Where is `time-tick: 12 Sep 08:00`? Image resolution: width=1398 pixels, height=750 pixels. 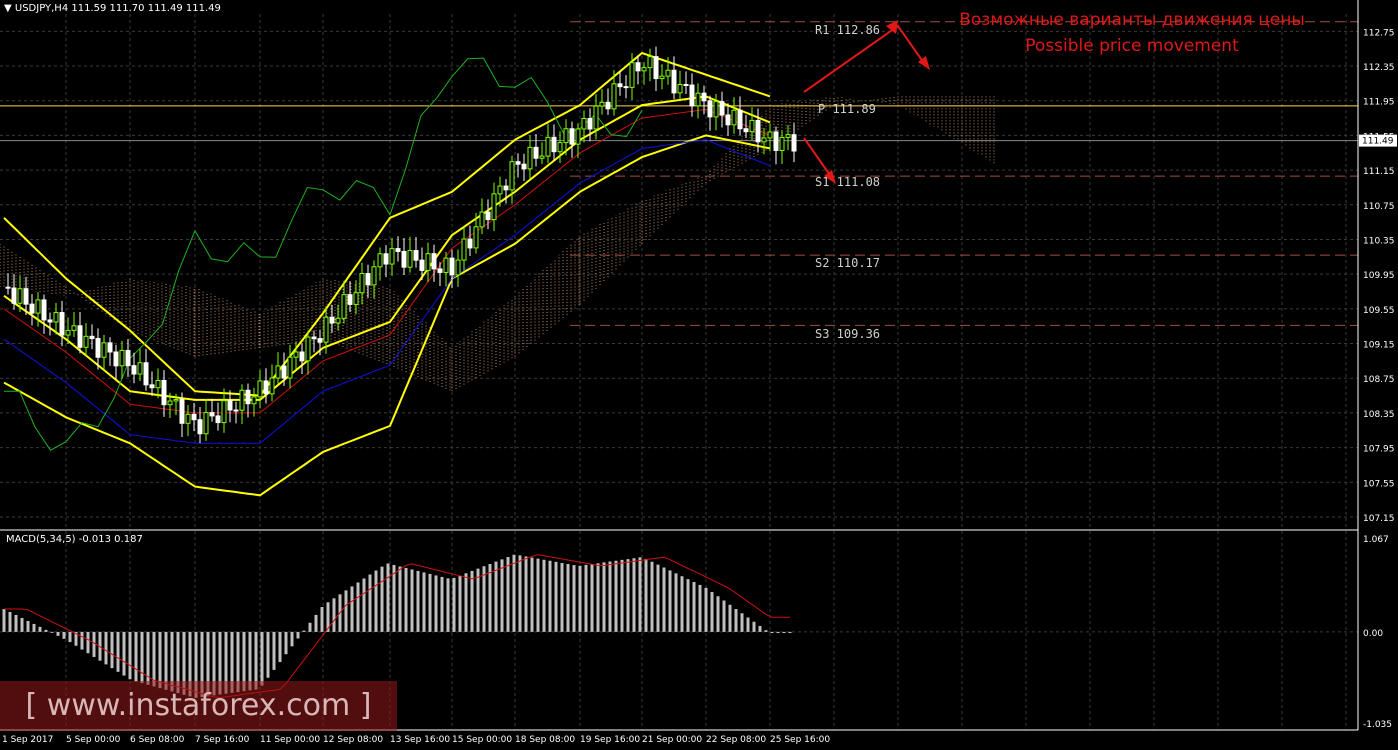
time-tick: 12 Sep 08:00 is located at coordinates (353, 740).